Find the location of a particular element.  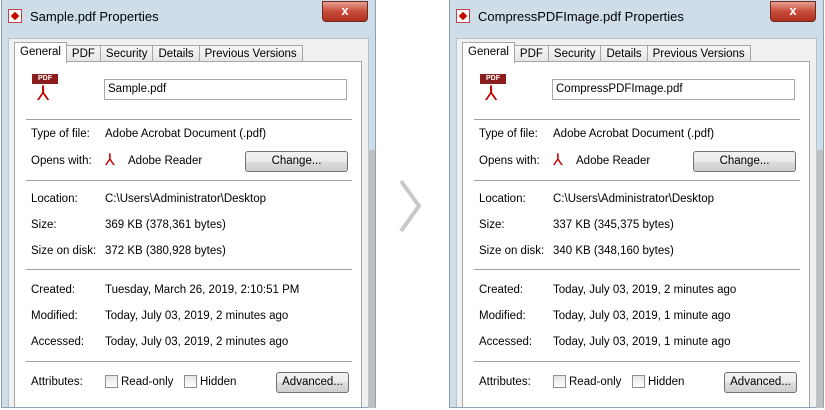

size-value: 337 KB (345,375 bytes) is located at coordinates (613, 225).